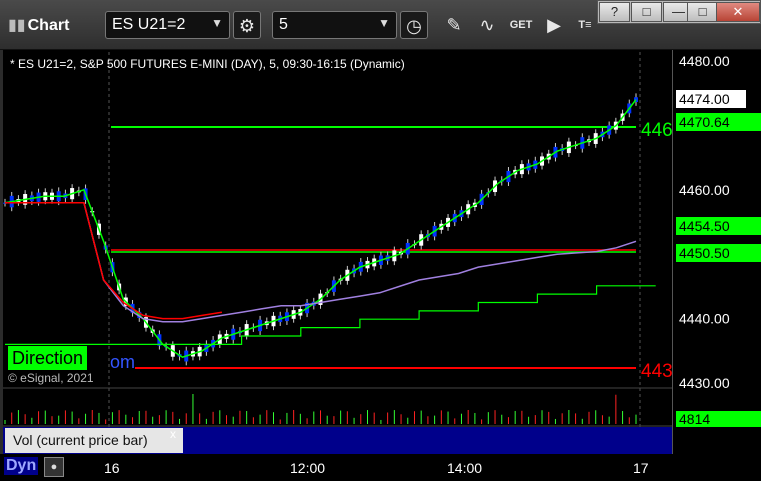 The height and width of the screenshot is (481, 761). Describe the element at coordinates (48, 358) in the screenshot. I see `direction-label: Direction` at that location.